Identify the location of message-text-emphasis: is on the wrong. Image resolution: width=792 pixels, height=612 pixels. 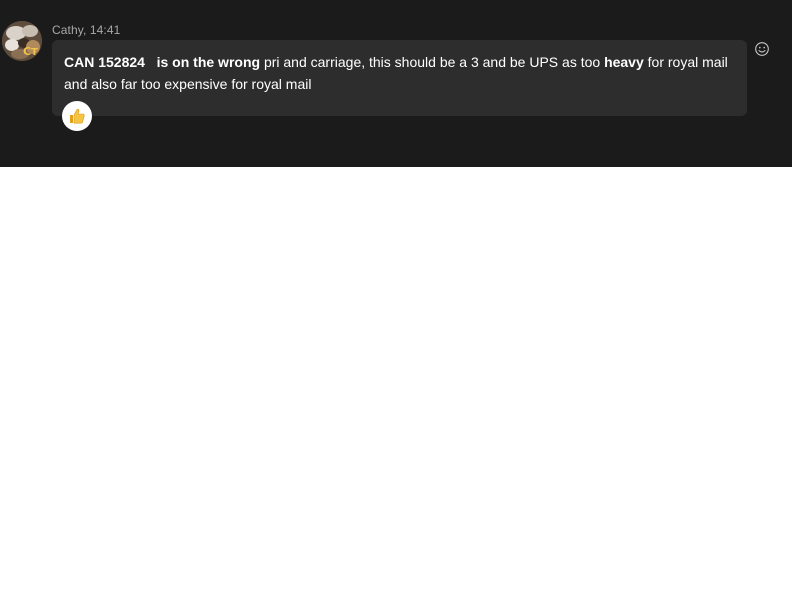
(208, 62).